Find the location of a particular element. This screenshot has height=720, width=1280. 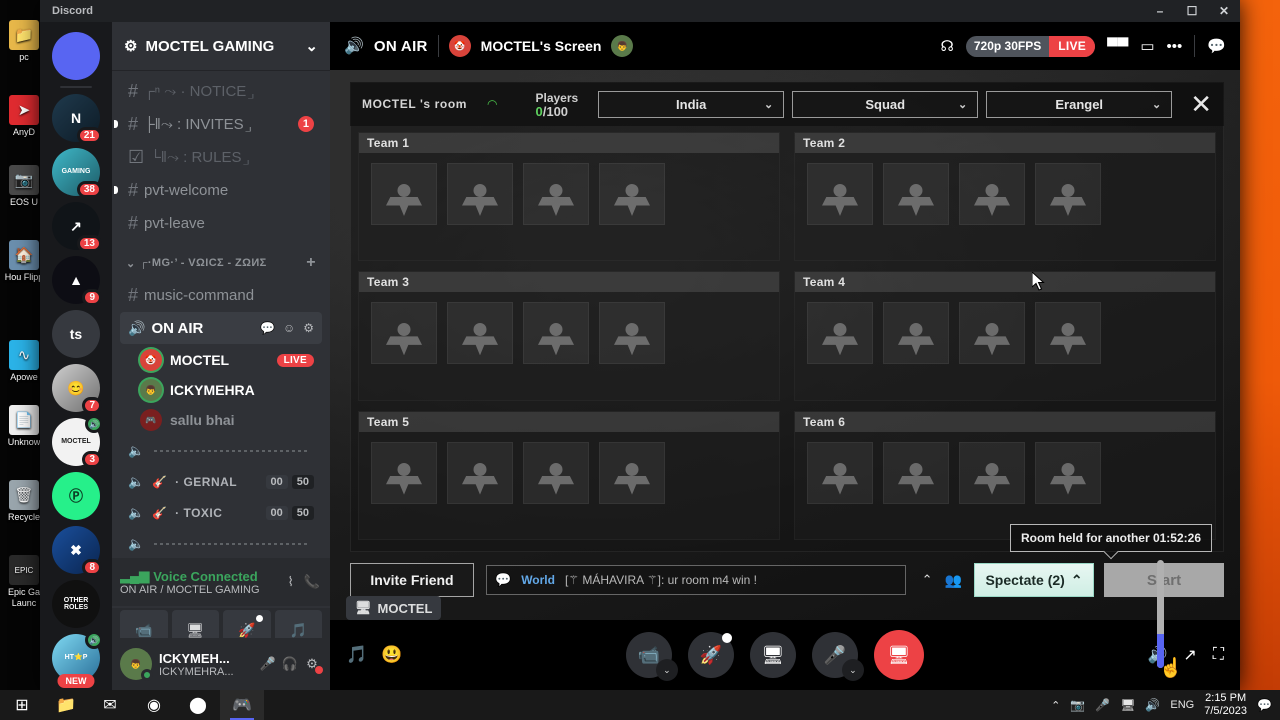

close-icon: ✕ is located at coordinates (1201, 104).